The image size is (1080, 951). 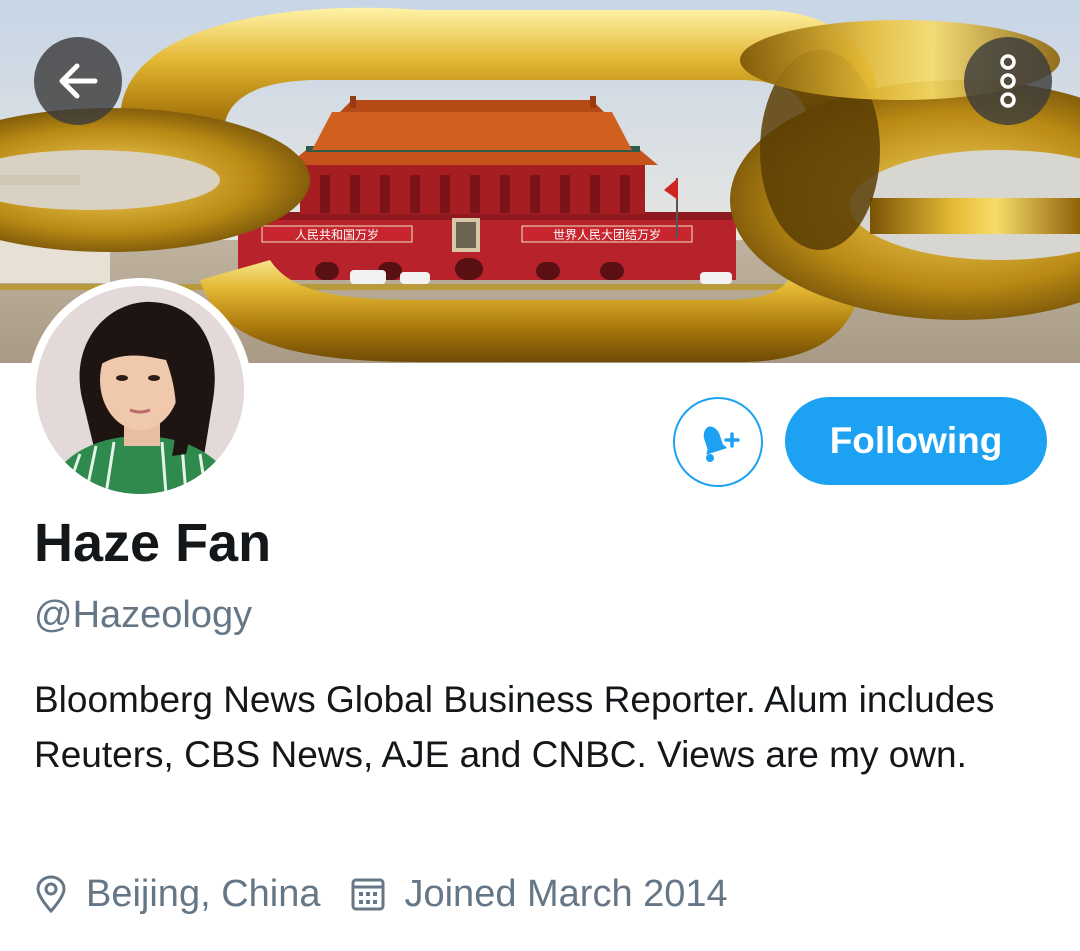 I want to click on profile-meta: Beijing, China Joined March 2014, so click(x=381, y=894).